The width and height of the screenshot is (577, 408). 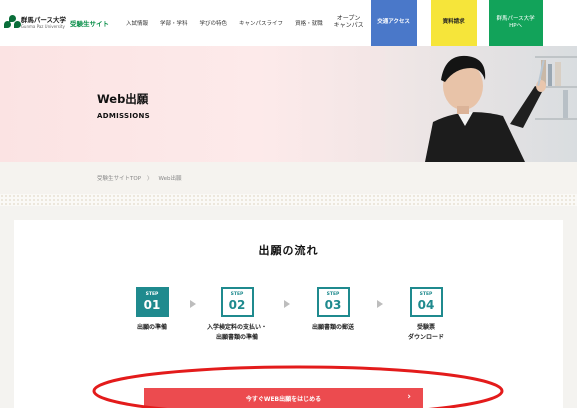 What do you see at coordinates (349, 22) in the screenshot?
I see `nav-open-campus: オープン キャンパス` at bounding box center [349, 22].